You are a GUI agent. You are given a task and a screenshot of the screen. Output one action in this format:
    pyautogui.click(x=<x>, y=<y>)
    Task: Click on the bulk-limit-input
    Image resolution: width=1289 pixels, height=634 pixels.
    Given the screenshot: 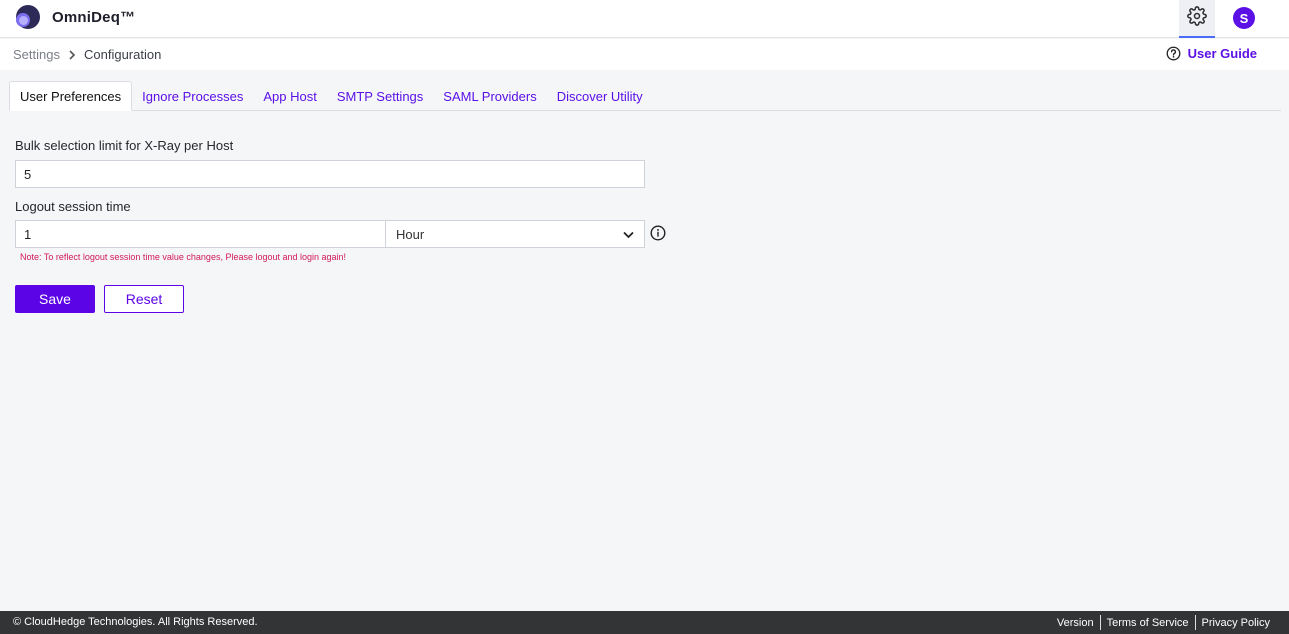 What is the action you would take?
    pyautogui.click(x=330, y=174)
    